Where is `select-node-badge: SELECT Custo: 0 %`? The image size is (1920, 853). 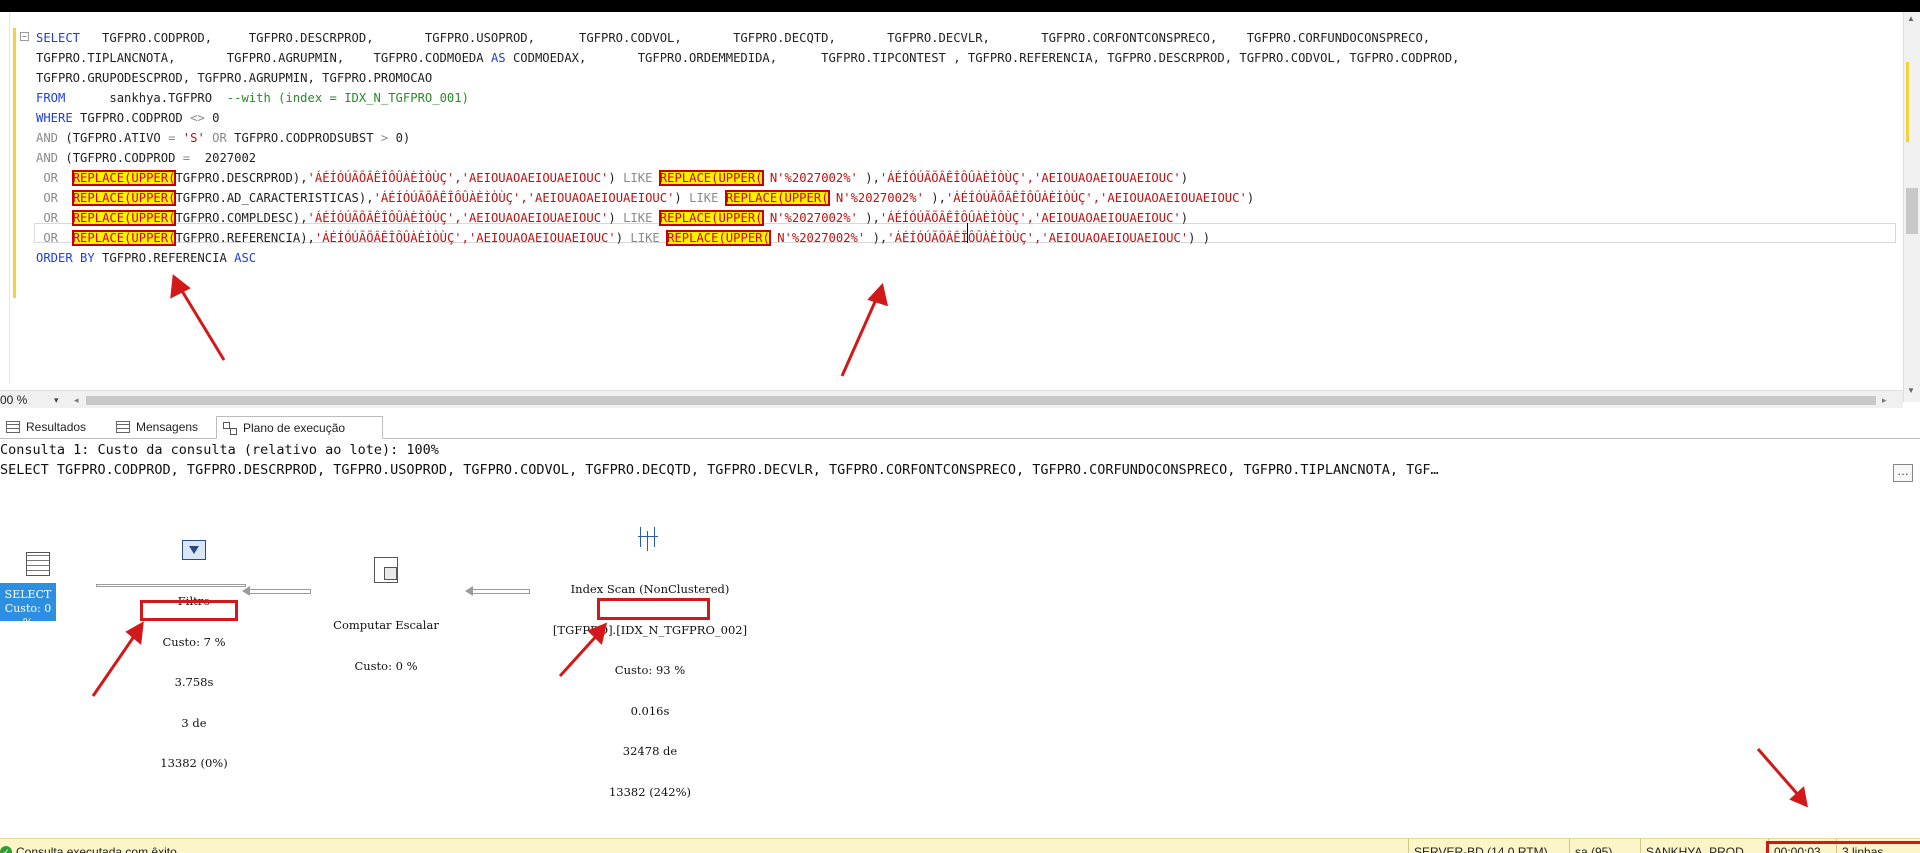
select-node-badge: SELECT Custo: 0 % is located at coordinates (28, 606).